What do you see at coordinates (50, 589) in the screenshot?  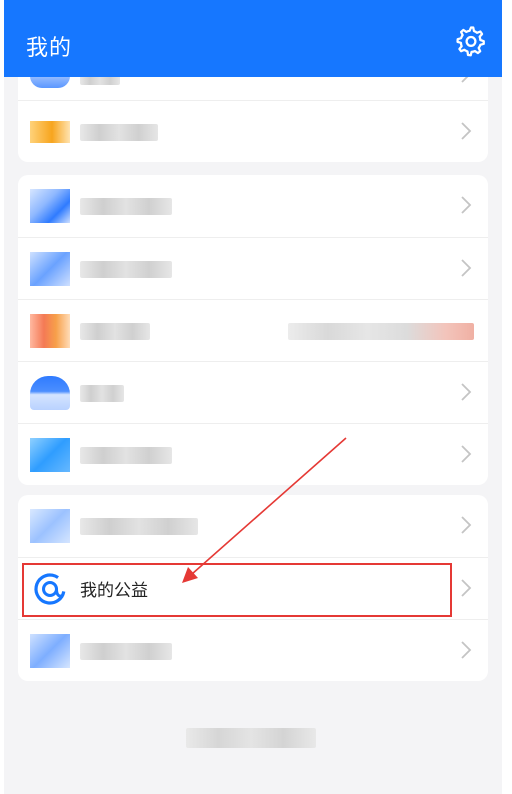 I see `charity-icon` at bounding box center [50, 589].